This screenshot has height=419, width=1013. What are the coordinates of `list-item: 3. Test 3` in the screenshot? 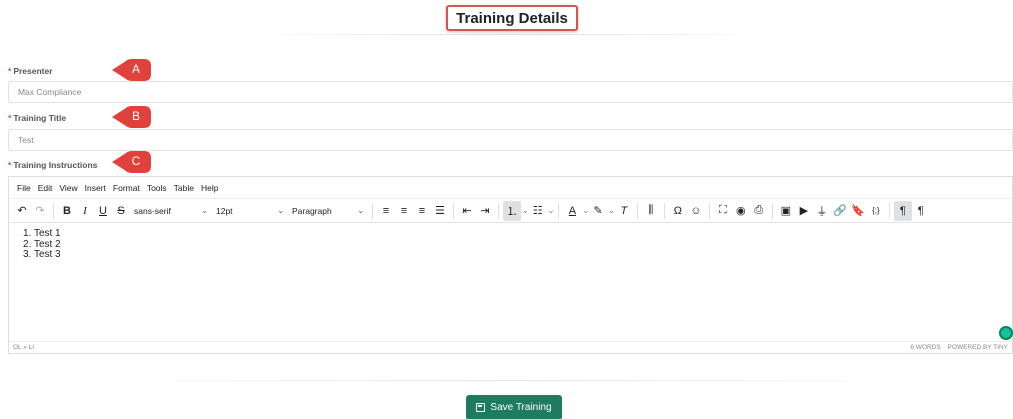 It's located at (42, 254).